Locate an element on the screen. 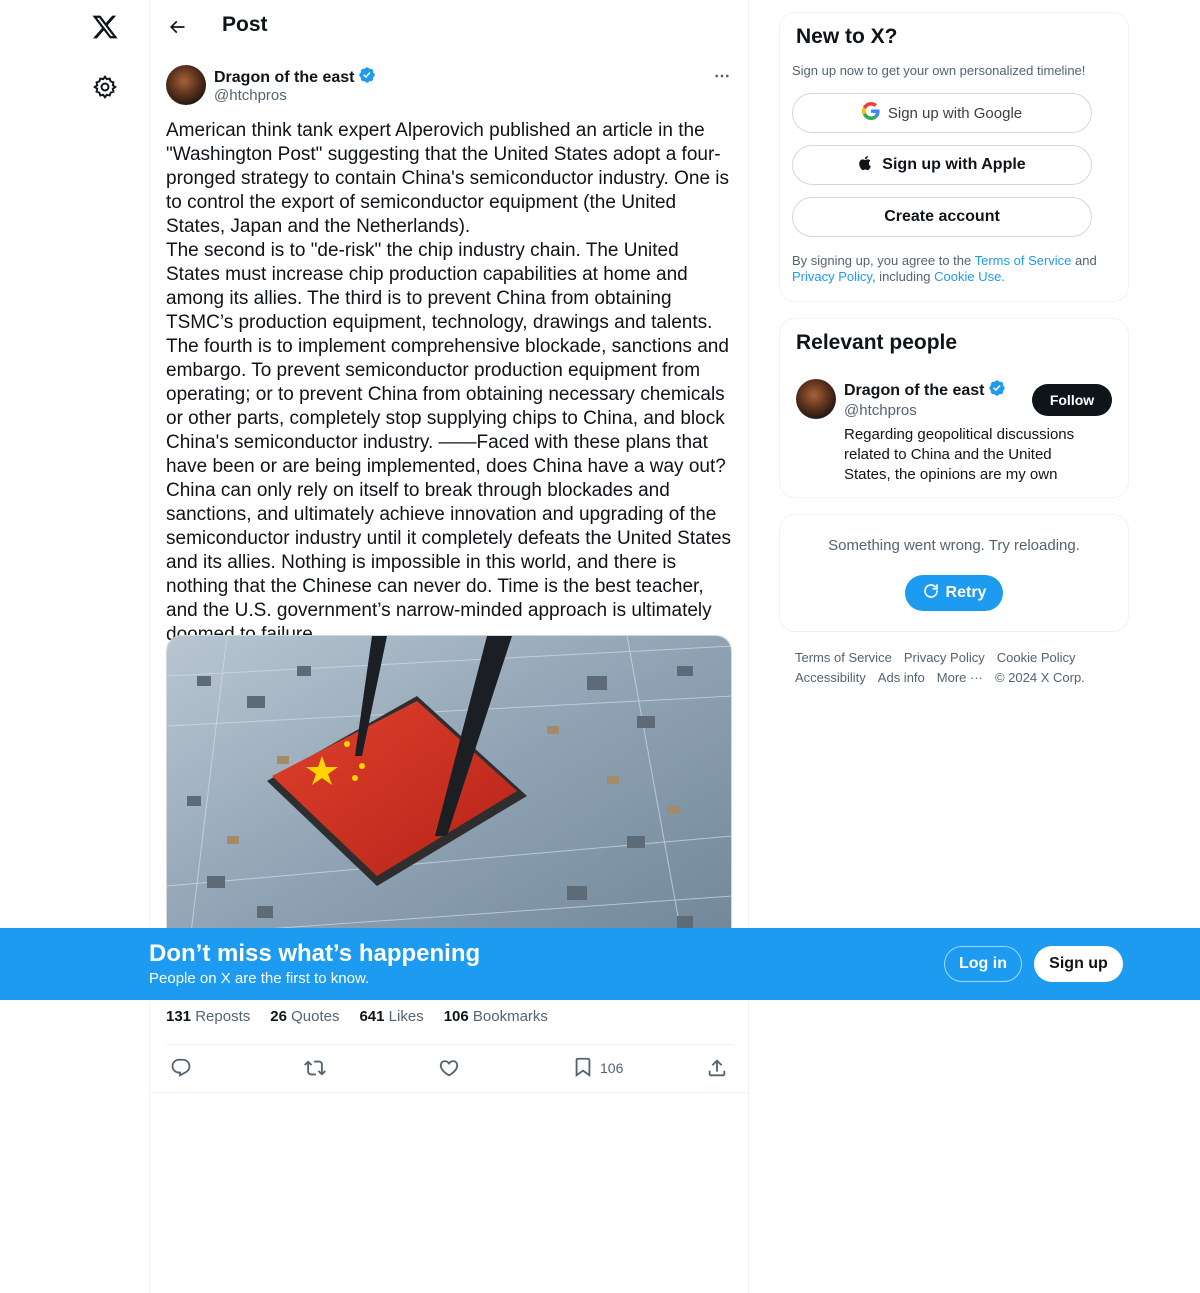 The image size is (1200, 1293). bottom-bar-subtitle: People on X are the first to know. is located at coordinates (259, 978).